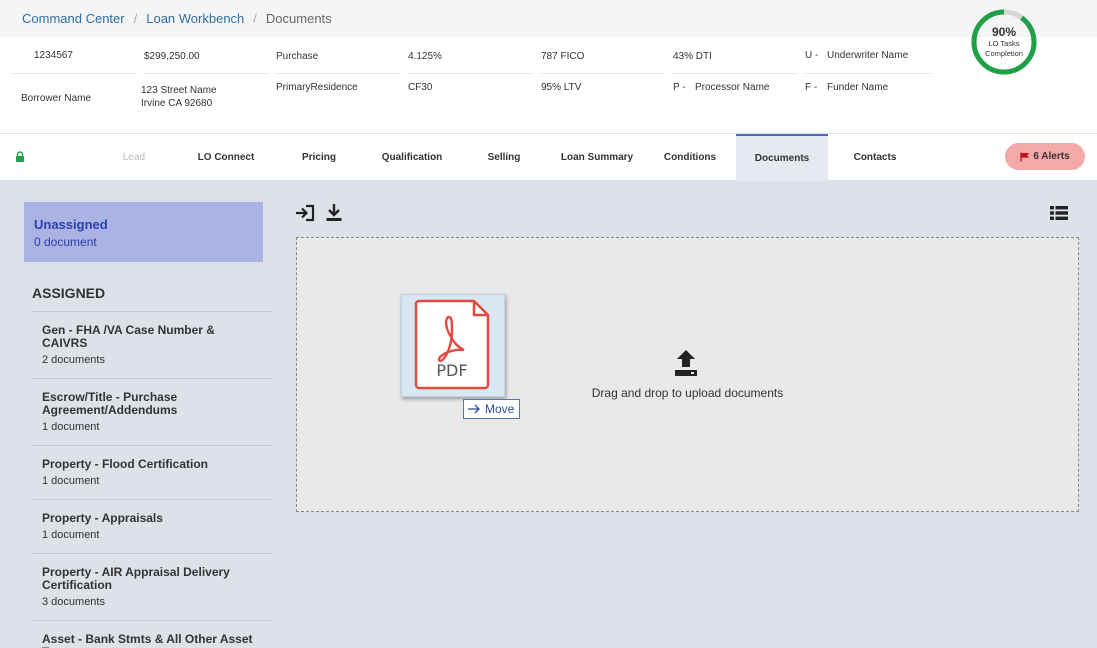  I want to click on arrow-right-icon, so click(474, 409).